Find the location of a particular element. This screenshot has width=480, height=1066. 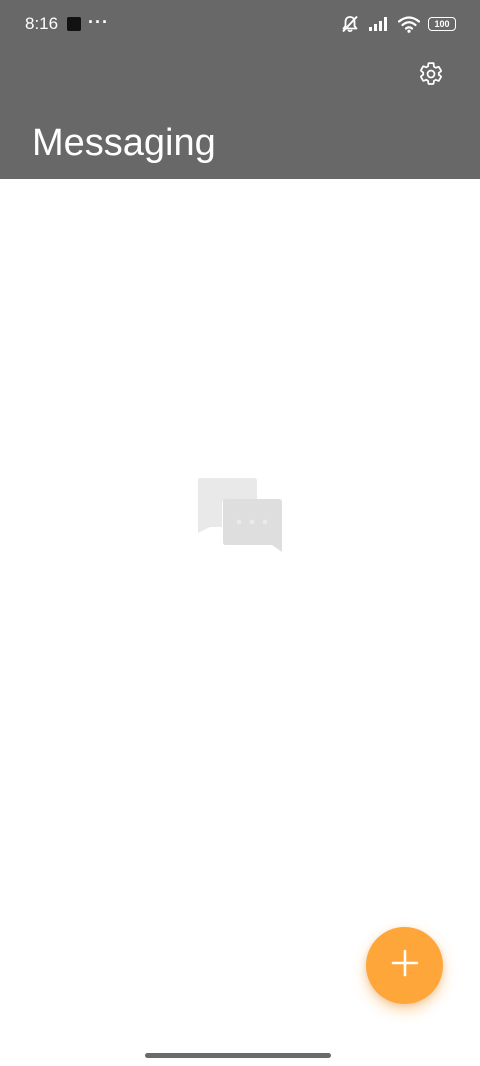

signal-icon is located at coordinates (379, 24).